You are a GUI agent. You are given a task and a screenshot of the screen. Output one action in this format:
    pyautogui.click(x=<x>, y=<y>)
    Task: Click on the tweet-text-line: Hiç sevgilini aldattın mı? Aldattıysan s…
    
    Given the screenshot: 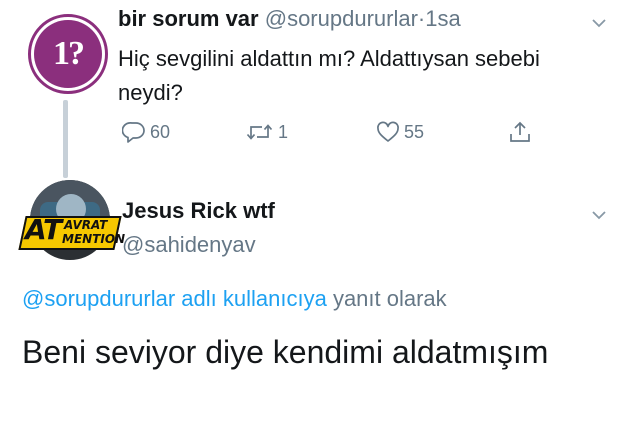 What is the action you would take?
    pyautogui.click(x=329, y=58)
    